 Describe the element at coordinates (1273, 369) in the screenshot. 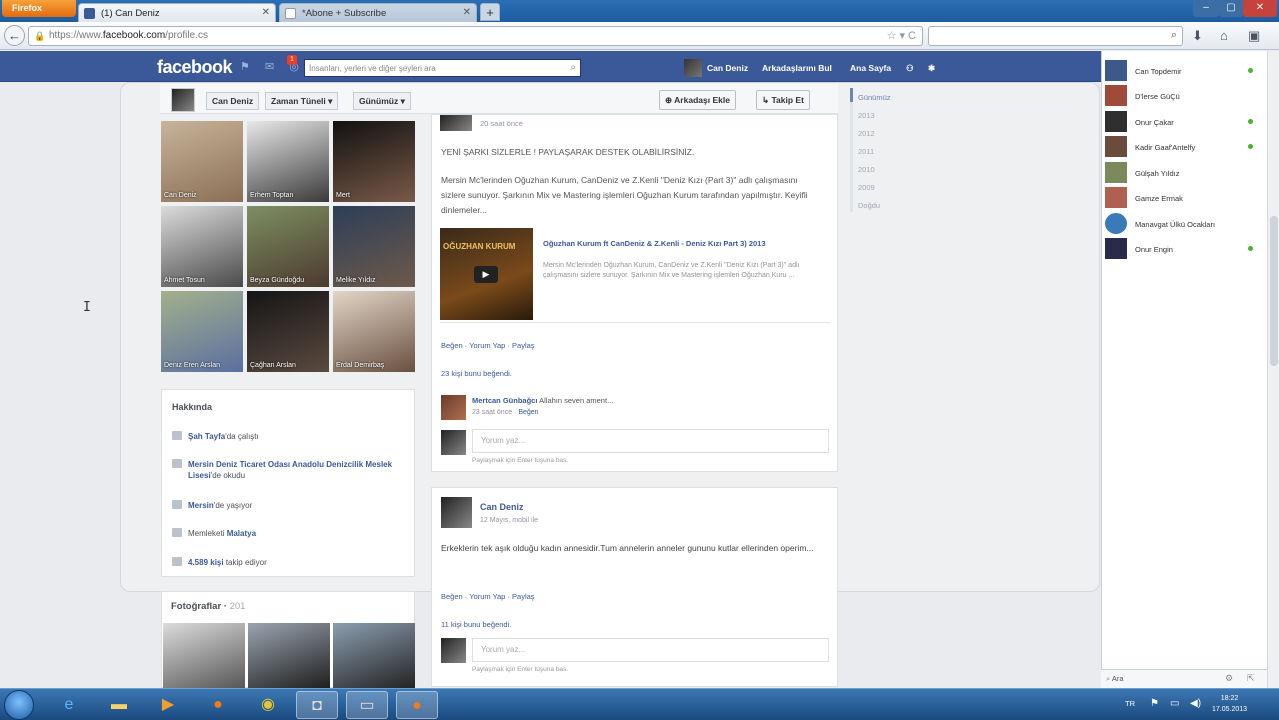

I see `page-scrollbar` at that location.